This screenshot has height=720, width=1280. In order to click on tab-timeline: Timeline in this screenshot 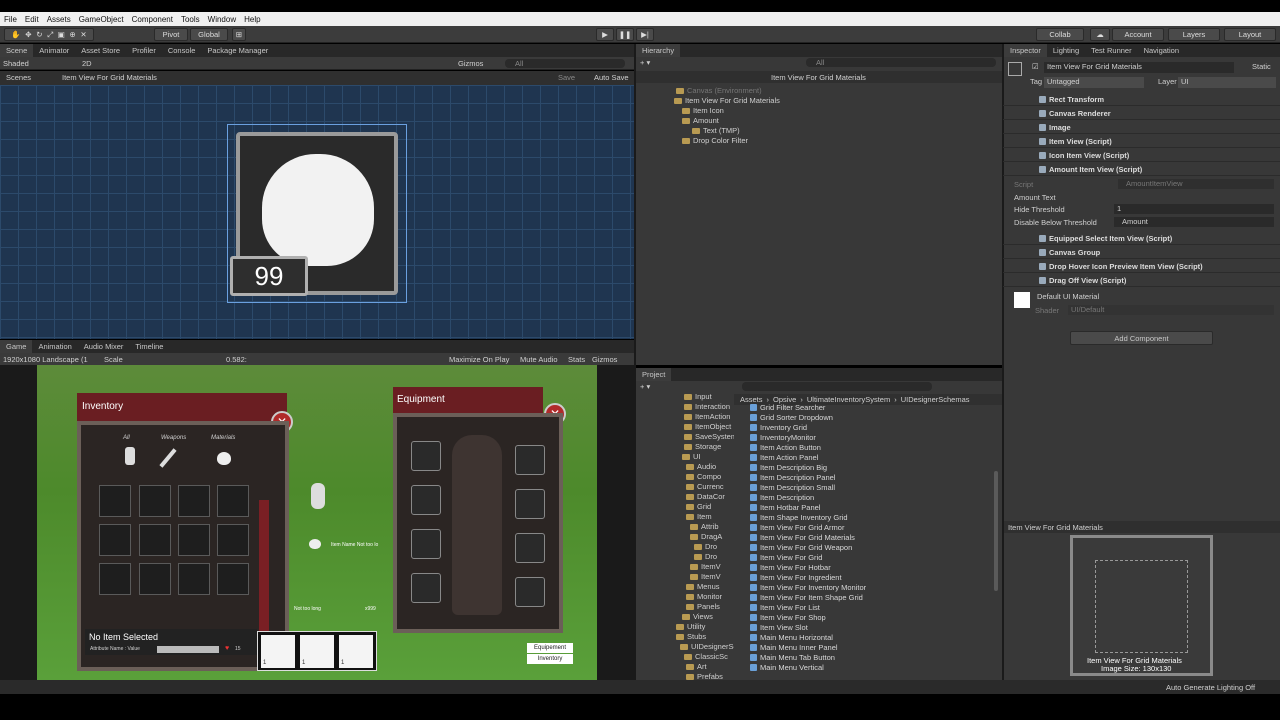, I will do `click(149, 346)`.